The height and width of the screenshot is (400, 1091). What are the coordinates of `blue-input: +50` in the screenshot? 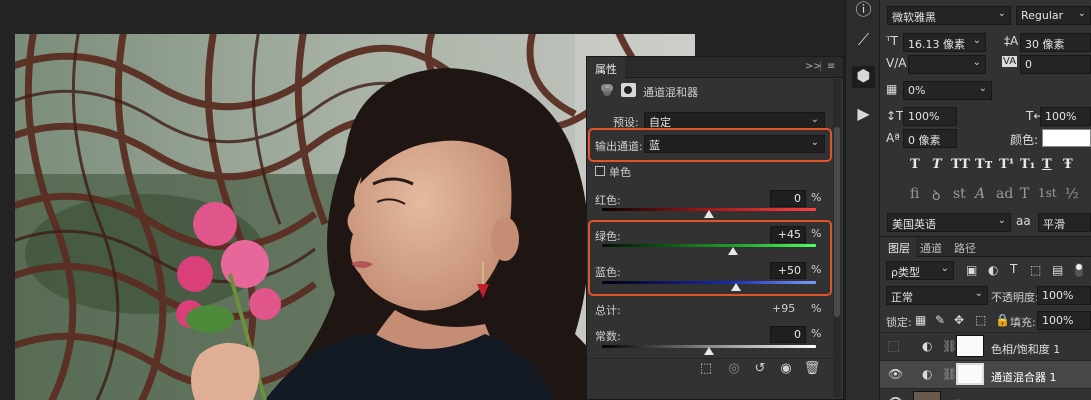 It's located at (788, 270).